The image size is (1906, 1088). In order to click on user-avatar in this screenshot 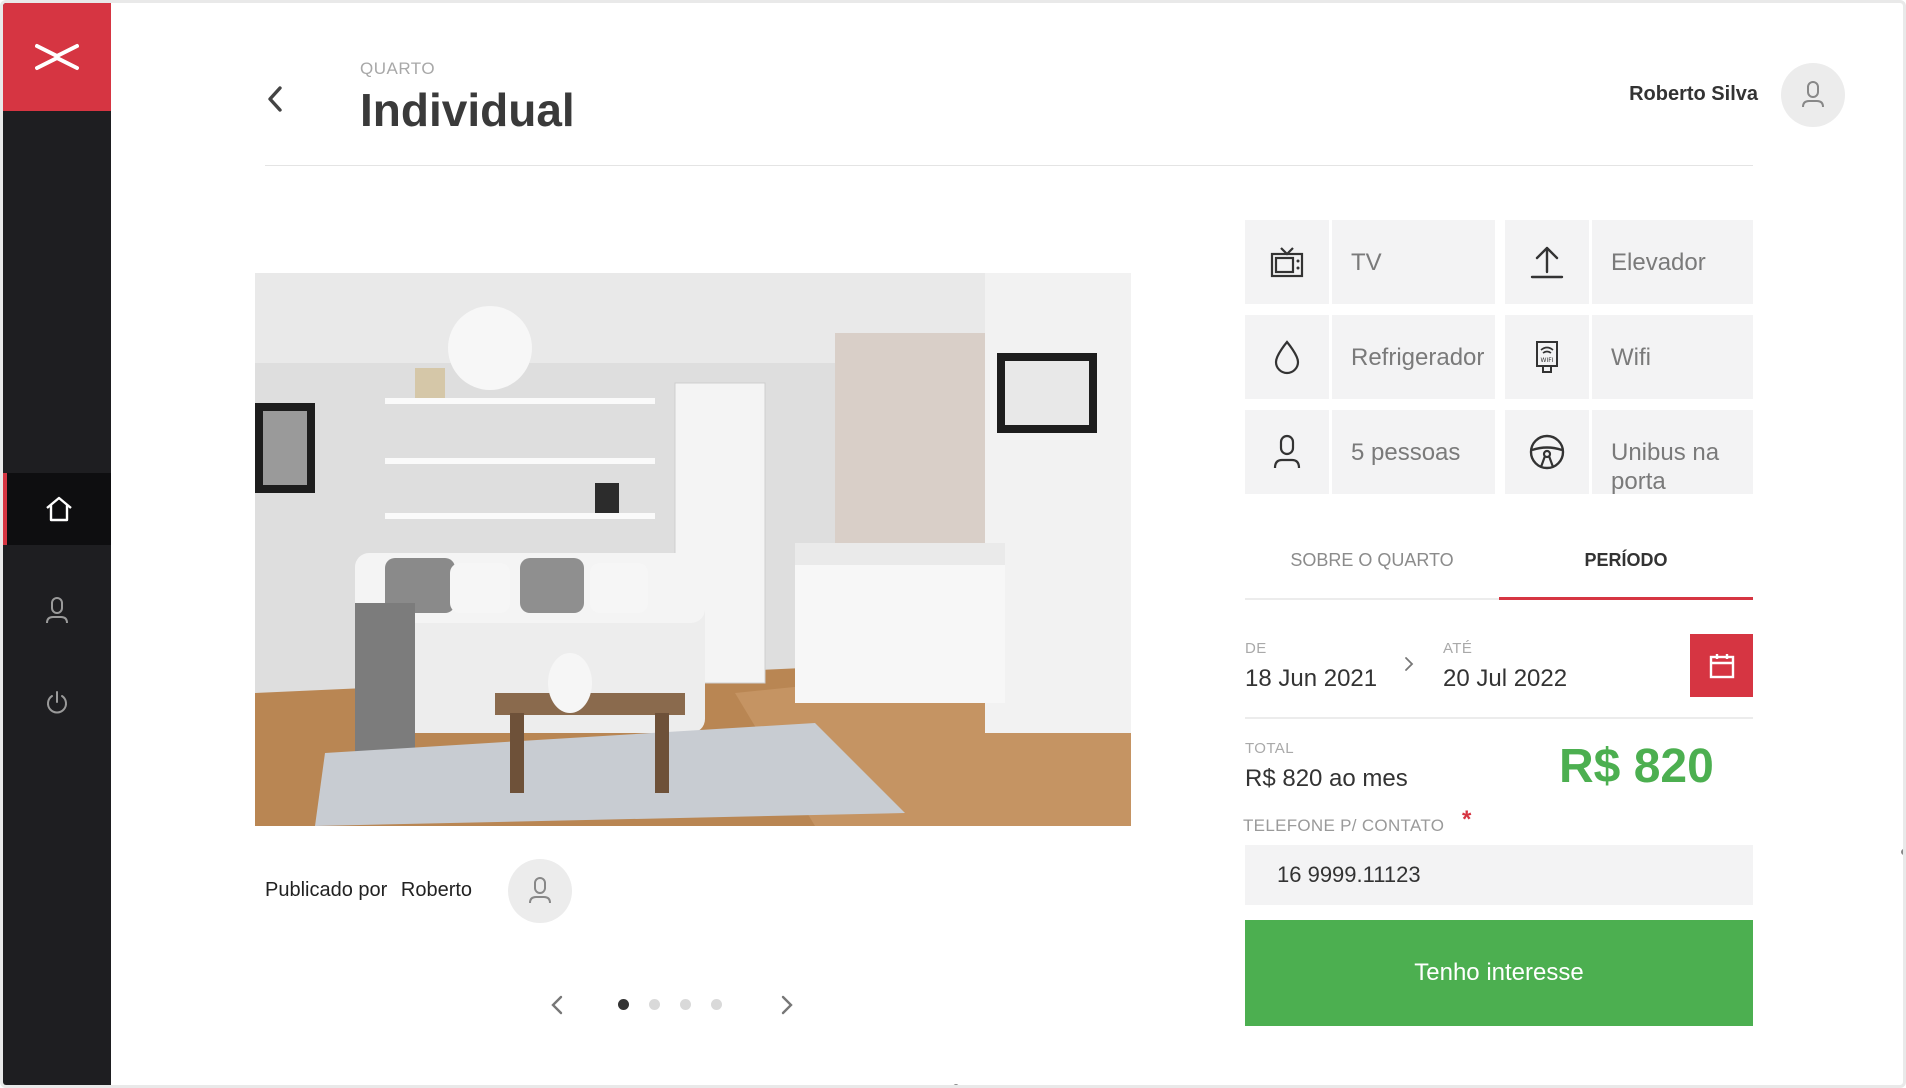, I will do `click(1813, 95)`.